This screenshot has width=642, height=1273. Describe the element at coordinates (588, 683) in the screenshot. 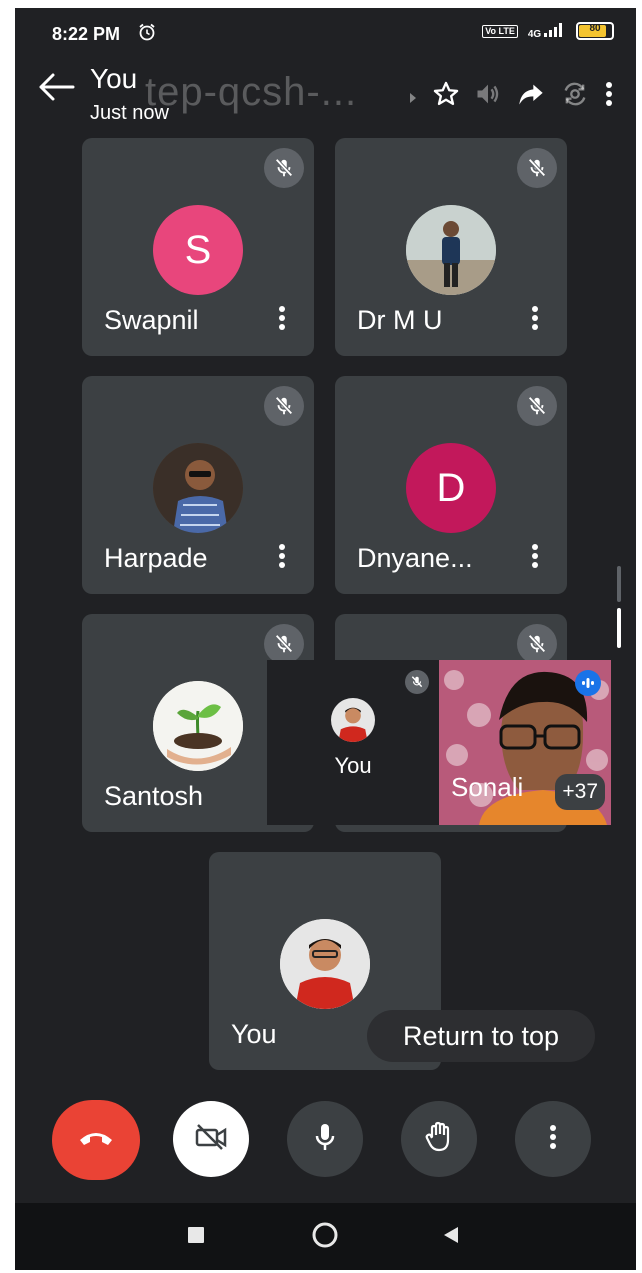

I see `speaking-indicator-icon` at that location.